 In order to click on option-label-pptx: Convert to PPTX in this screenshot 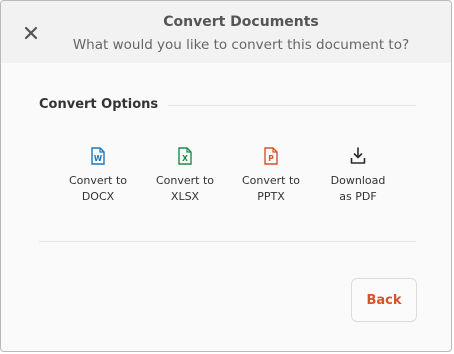, I will do `click(271, 188)`.